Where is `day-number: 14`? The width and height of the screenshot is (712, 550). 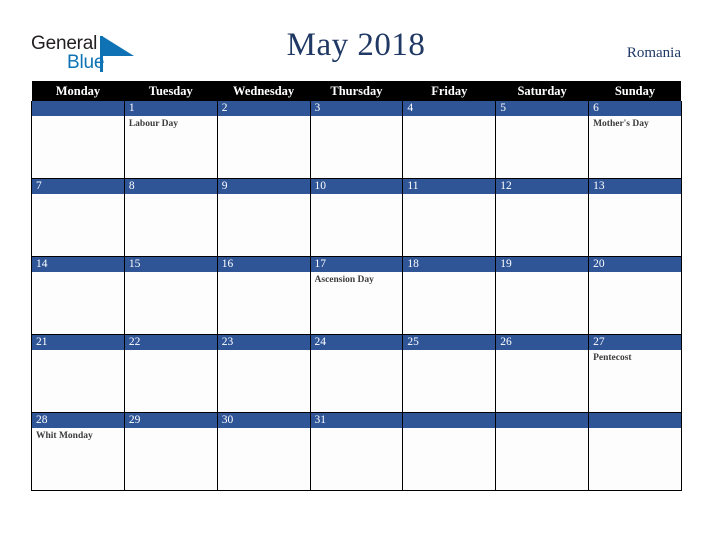 day-number: 14 is located at coordinates (78, 264).